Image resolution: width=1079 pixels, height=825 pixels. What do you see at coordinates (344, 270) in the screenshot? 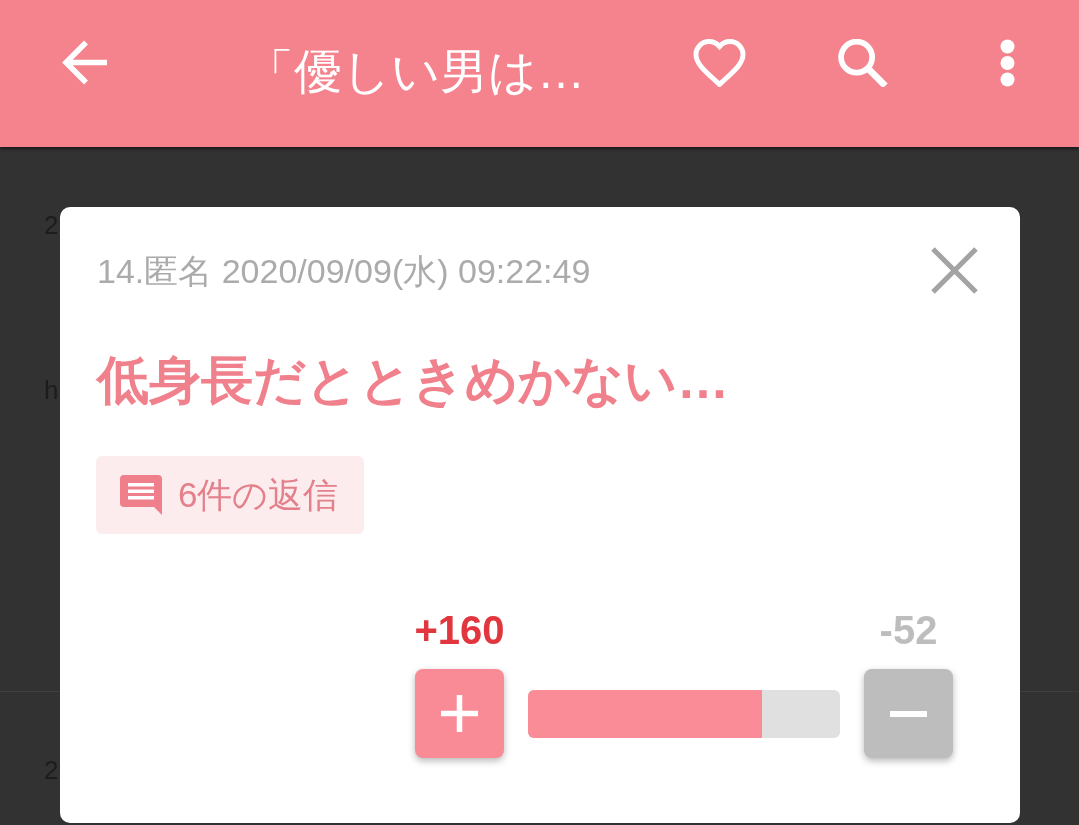
I see `comment-meta: 14.匿名 2020/09/09(水) 09:22:49` at bounding box center [344, 270].